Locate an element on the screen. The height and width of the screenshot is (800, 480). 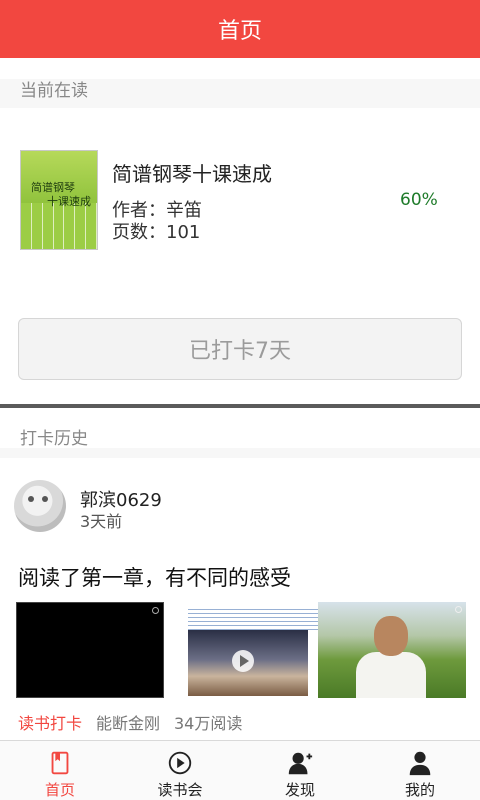
checkin-button: 已打卡7天 is located at coordinates (240, 349).